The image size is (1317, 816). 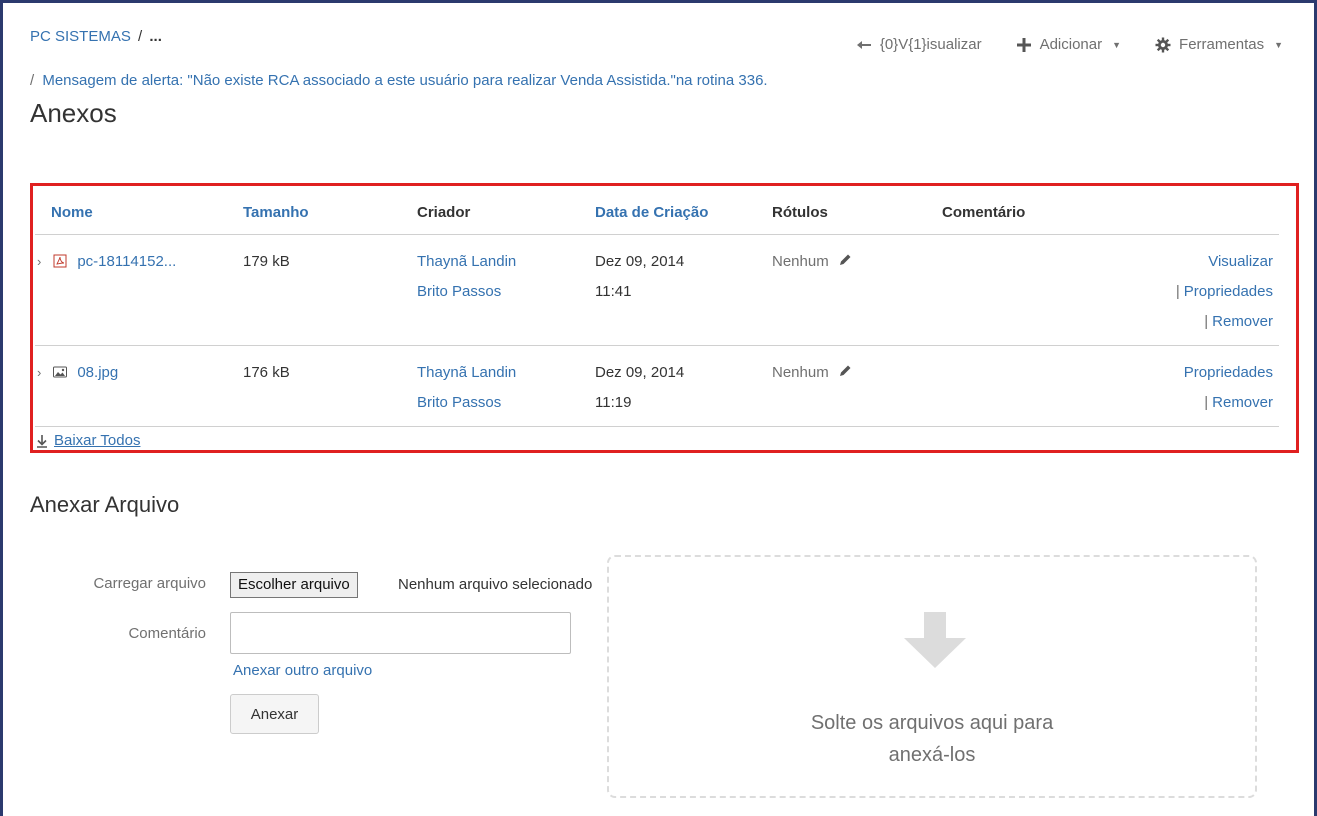 I want to click on file-size: 176 kB, so click(x=314, y=386).